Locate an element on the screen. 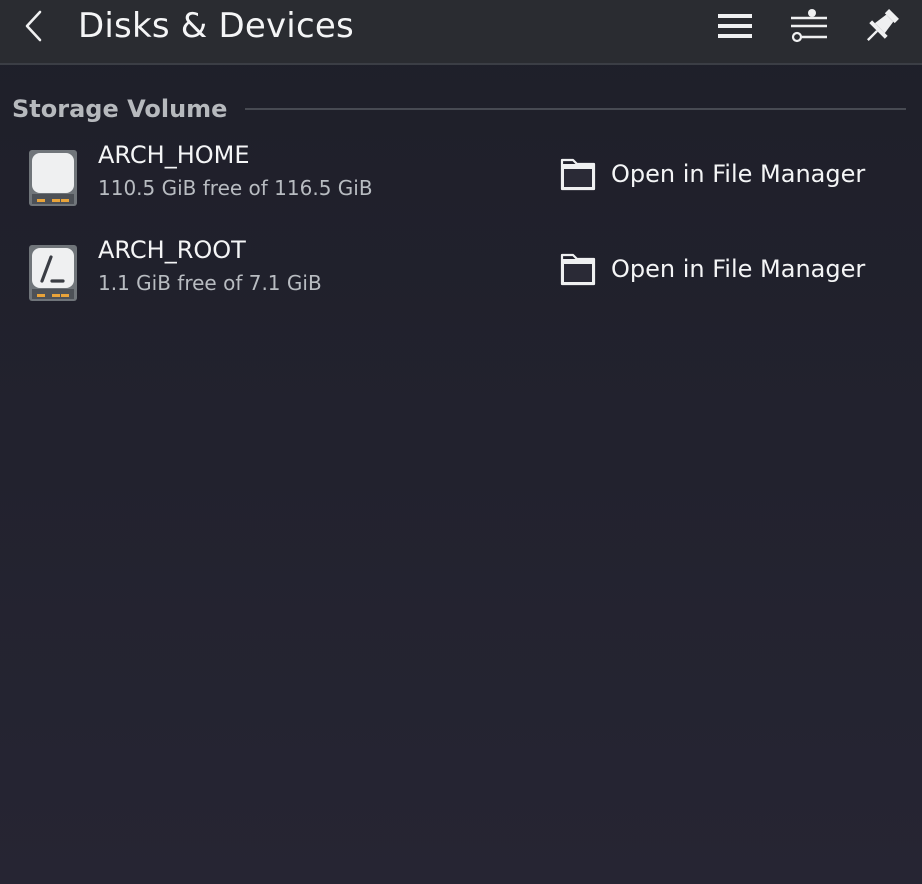  pin-button is located at coordinates (882, 26).